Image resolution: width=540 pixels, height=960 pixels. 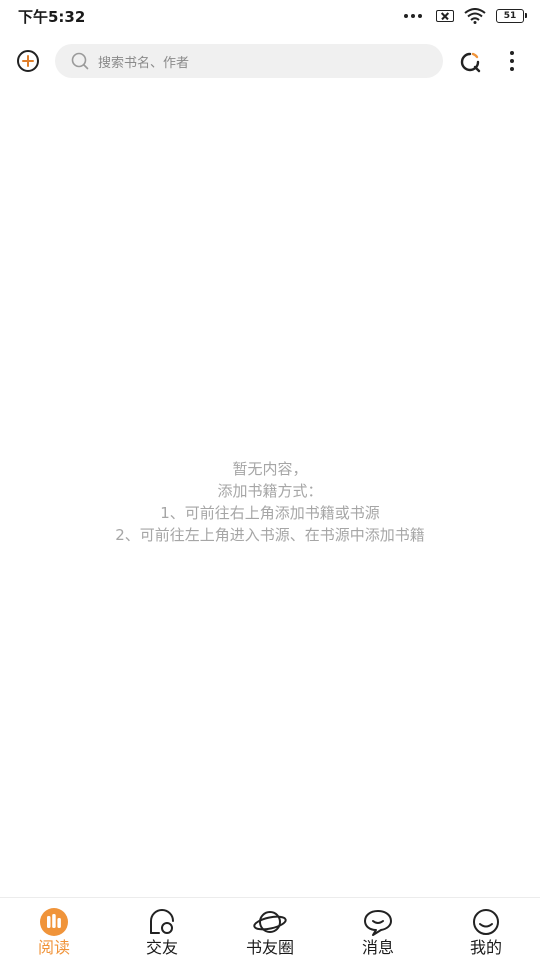 What do you see at coordinates (54, 922) in the screenshot?
I see `read-icon` at bounding box center [54, 922].